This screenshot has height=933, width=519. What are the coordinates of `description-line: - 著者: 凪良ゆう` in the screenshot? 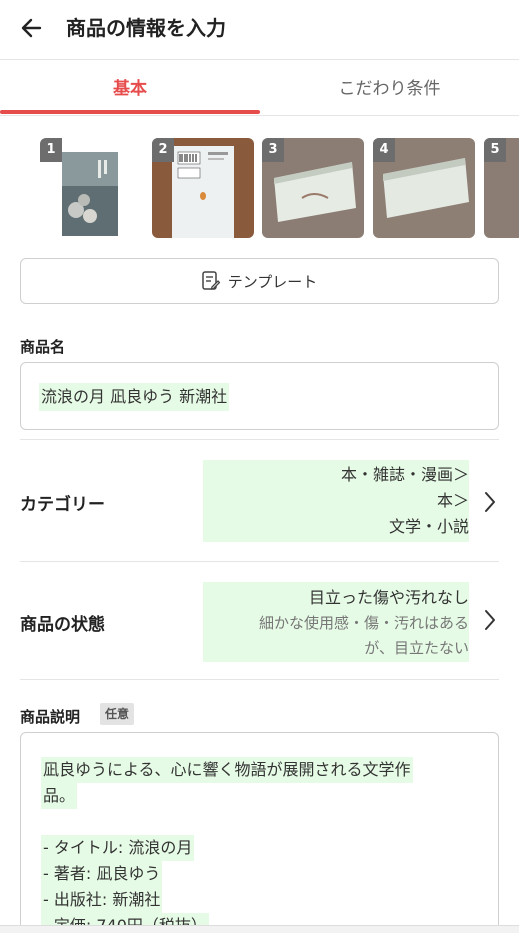 It's located at (102, 874).